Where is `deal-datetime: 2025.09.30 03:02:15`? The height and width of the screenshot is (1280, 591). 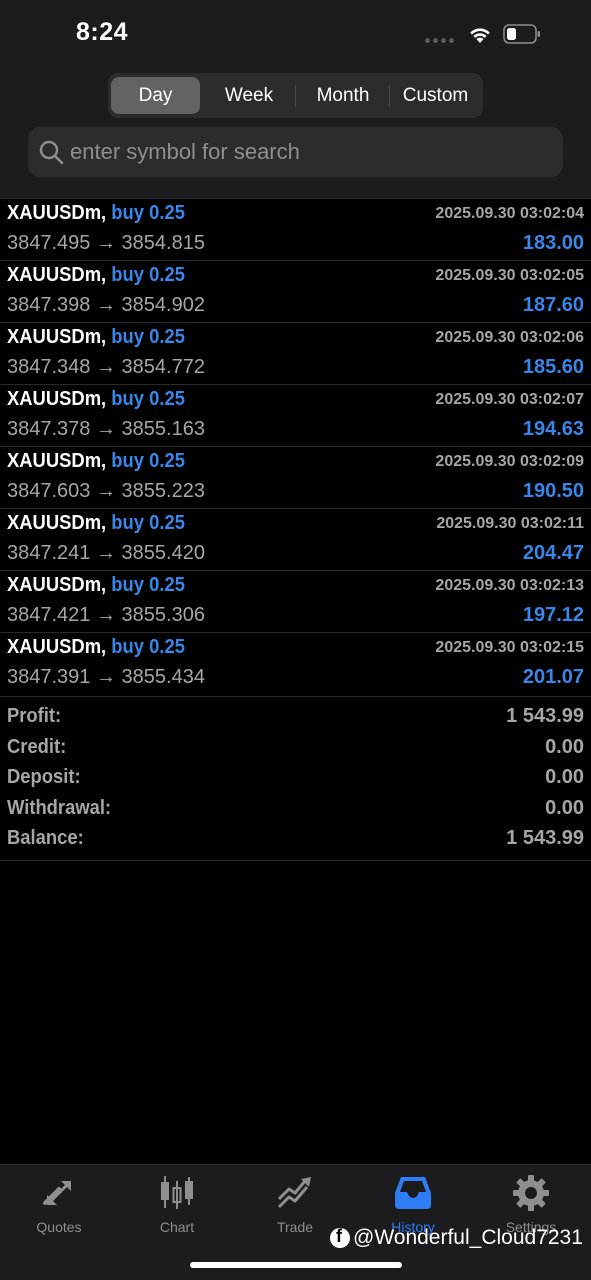
deal-datetime: 2025.09.30 03:02:15 is located at coordinates (509, 647).